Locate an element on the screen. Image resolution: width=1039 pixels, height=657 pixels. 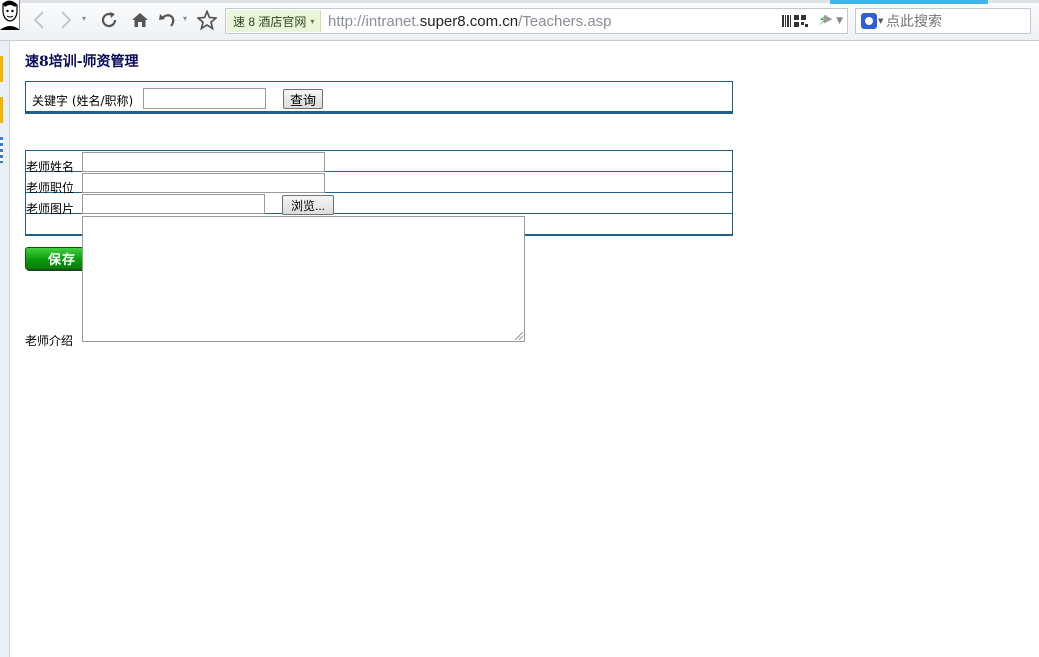
side-panel-strip is located at coordinates (5, 349).